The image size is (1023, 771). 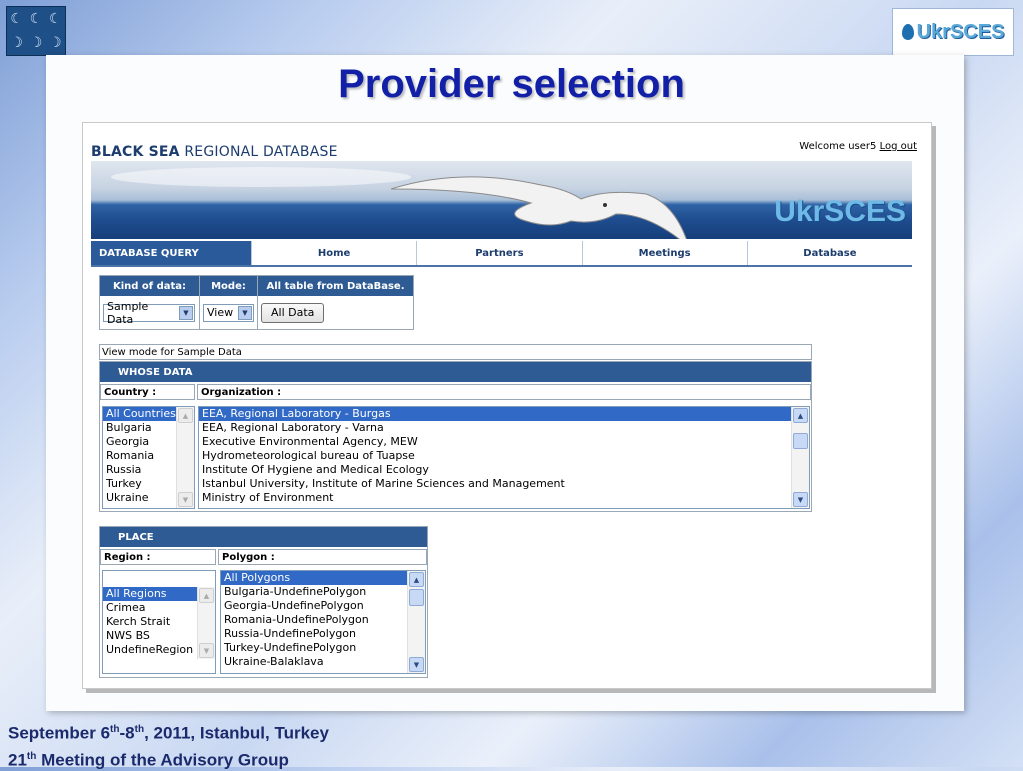 What do you see at coordinates (171, 253) in the screenshot?
I see `tab-database-query: DATABASE QUERY` at bounding box center [171, 253].